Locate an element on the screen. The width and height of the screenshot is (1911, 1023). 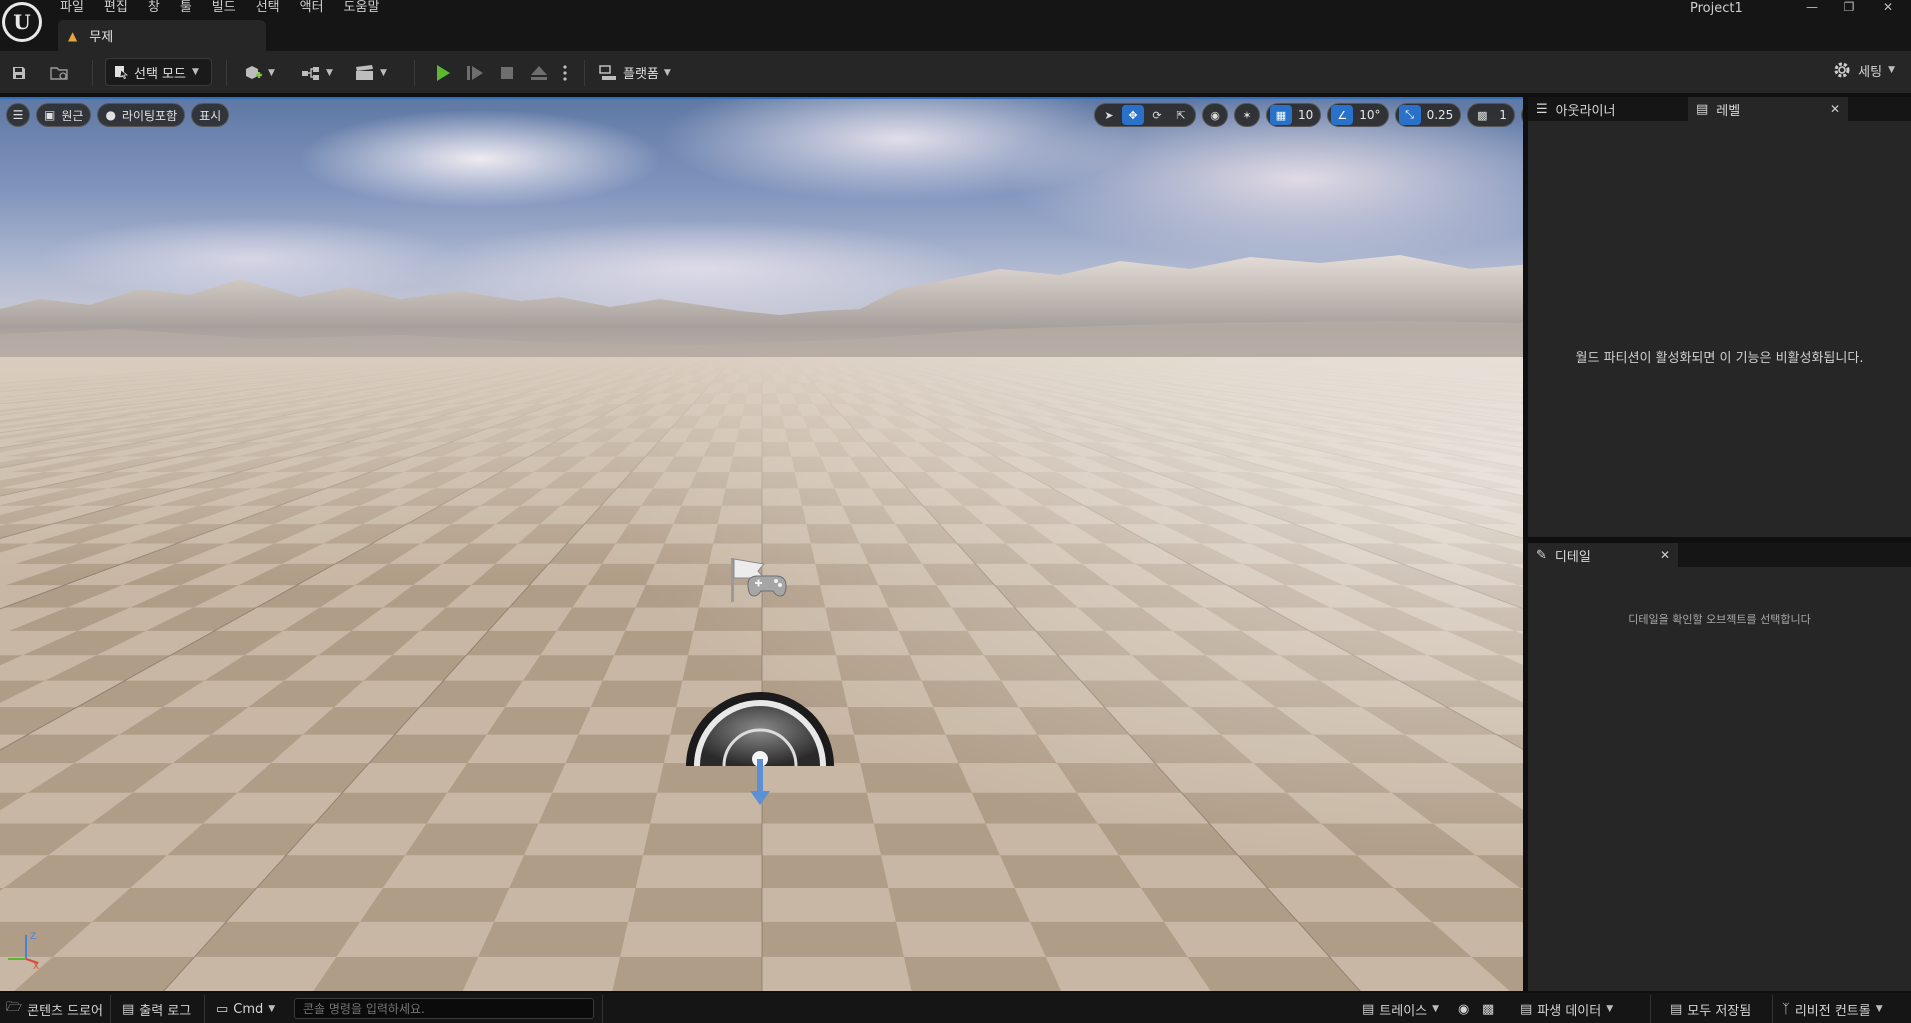
derived-data-dropdown: ▤ 파생 데이터 ▼ is located at coordinates (1566, 1009).